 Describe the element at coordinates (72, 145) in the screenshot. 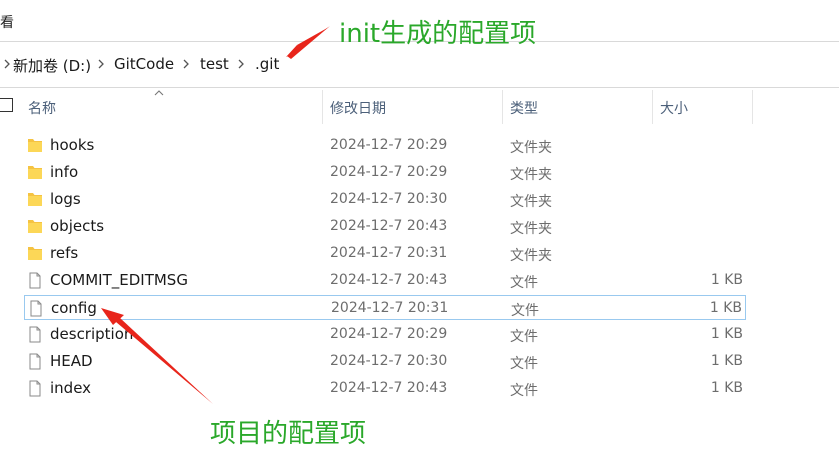

I see `file-name: hooks` at that location.